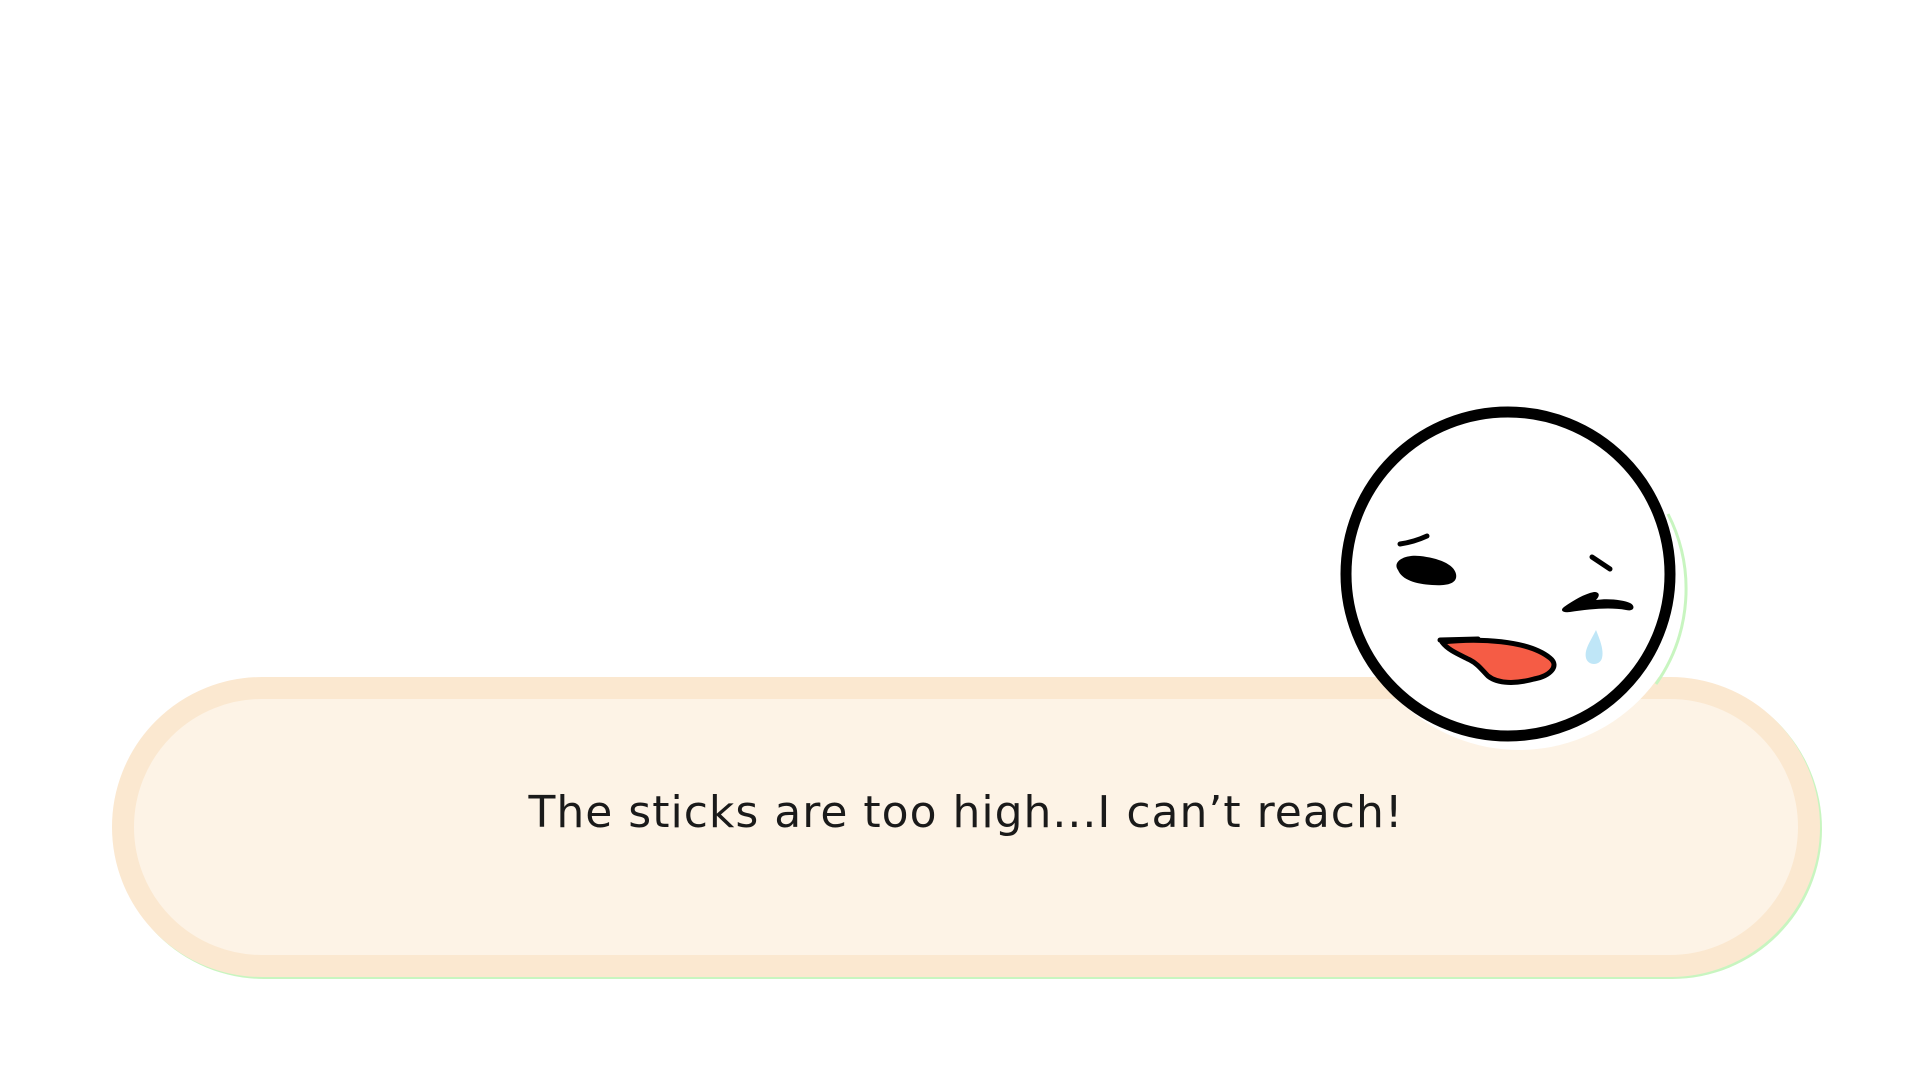 Image resolution: width=1920 pixels, height=1080 pixels. I want to click on character-portrait, so click(1514, 580).